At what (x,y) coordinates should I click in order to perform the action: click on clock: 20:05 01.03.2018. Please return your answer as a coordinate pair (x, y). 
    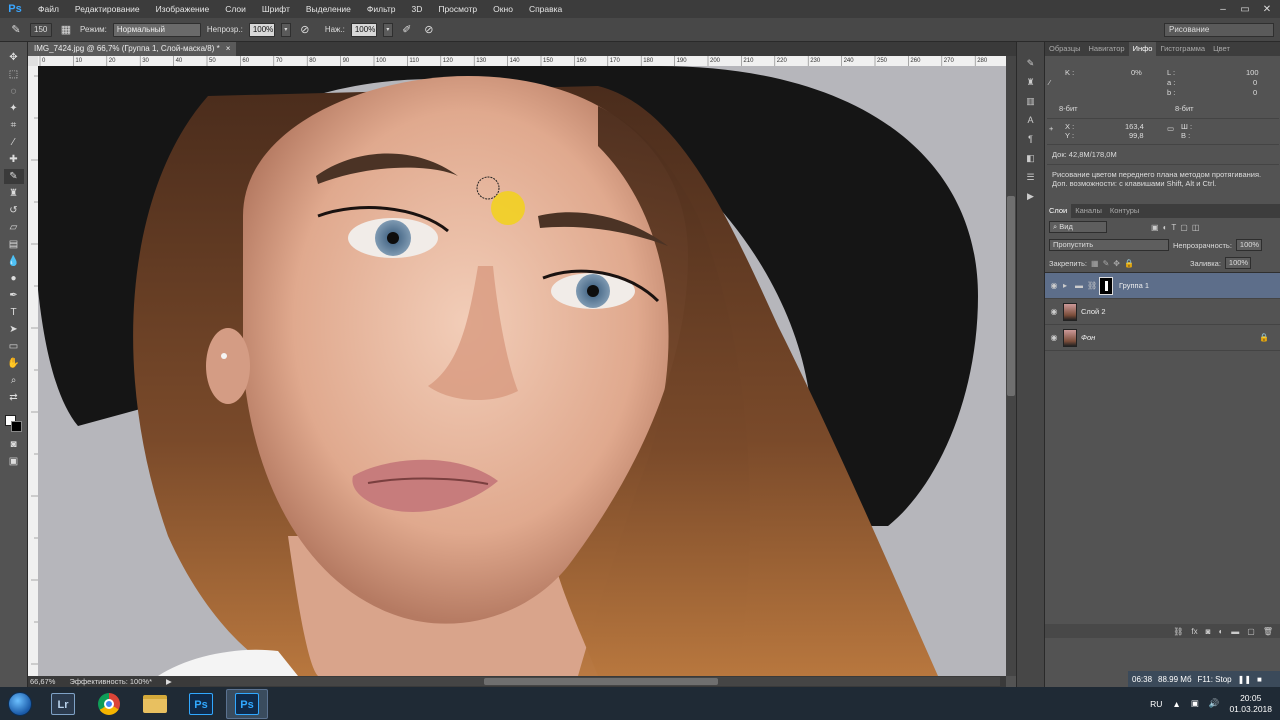
    Looking at the image, I should click on (1250, 704).